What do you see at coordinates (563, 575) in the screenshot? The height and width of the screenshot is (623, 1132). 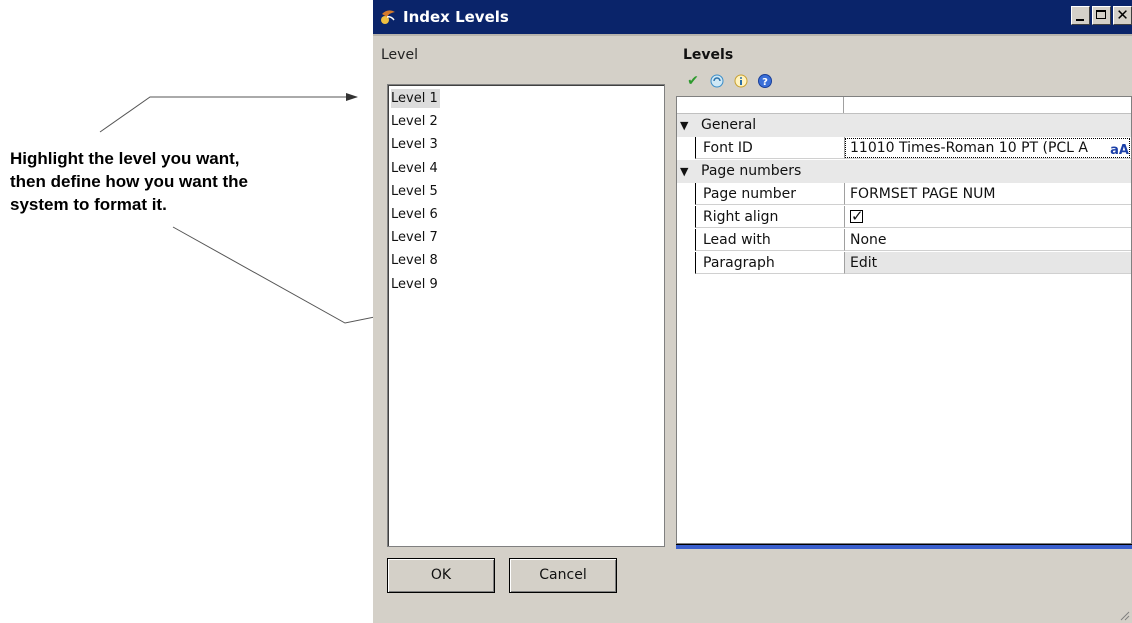 I see `cancel-button: Cancel` at bounding box center [563, 575].